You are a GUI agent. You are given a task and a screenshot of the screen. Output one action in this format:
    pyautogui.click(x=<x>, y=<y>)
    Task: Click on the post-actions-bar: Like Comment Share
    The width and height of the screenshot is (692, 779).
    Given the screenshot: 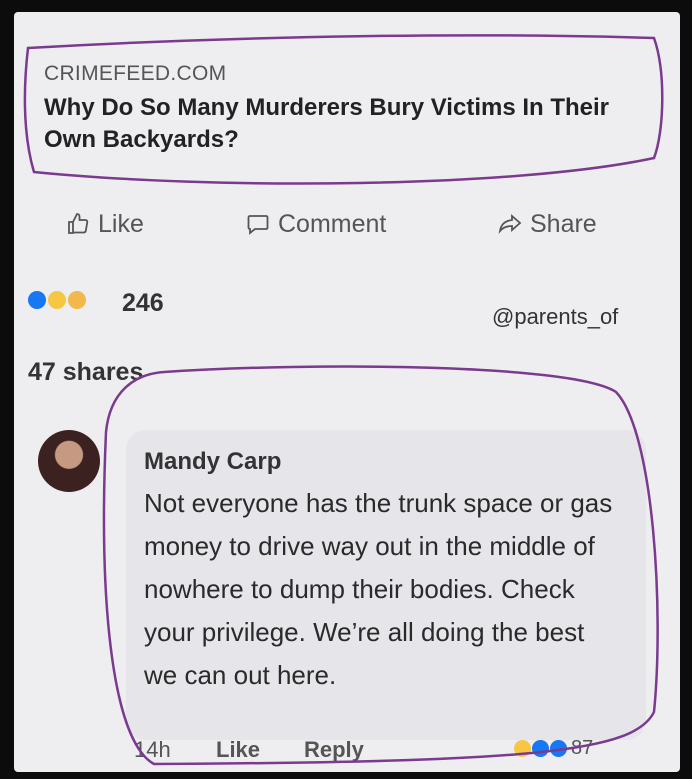 What is the action you would take?
    pyautogui.click(x=347, y=229)
    